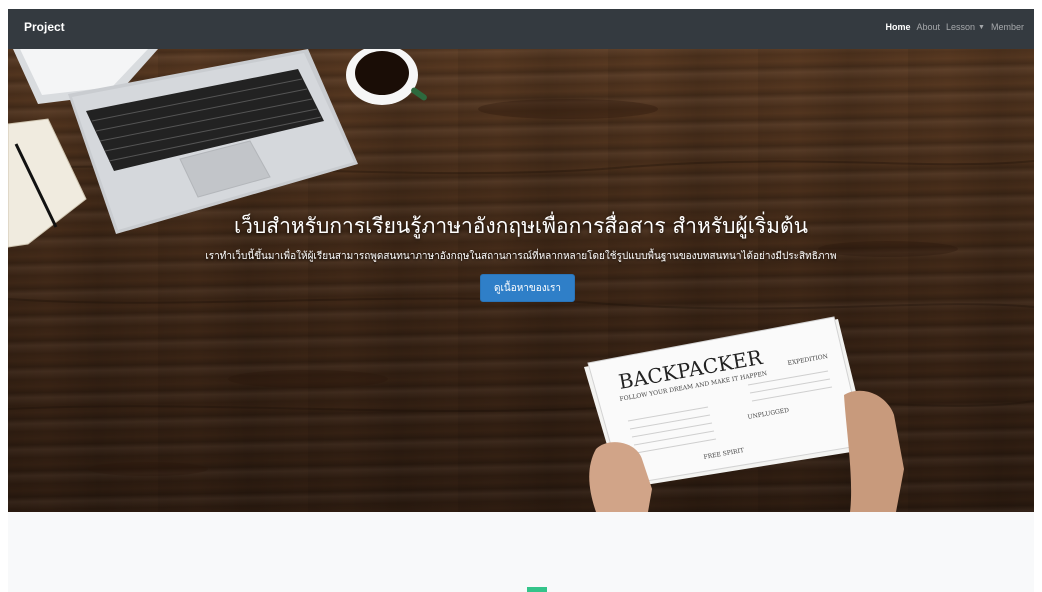 This screenshot has width=1042, height=592. I want to click on navbar-brand: Project, so click(44, 27).